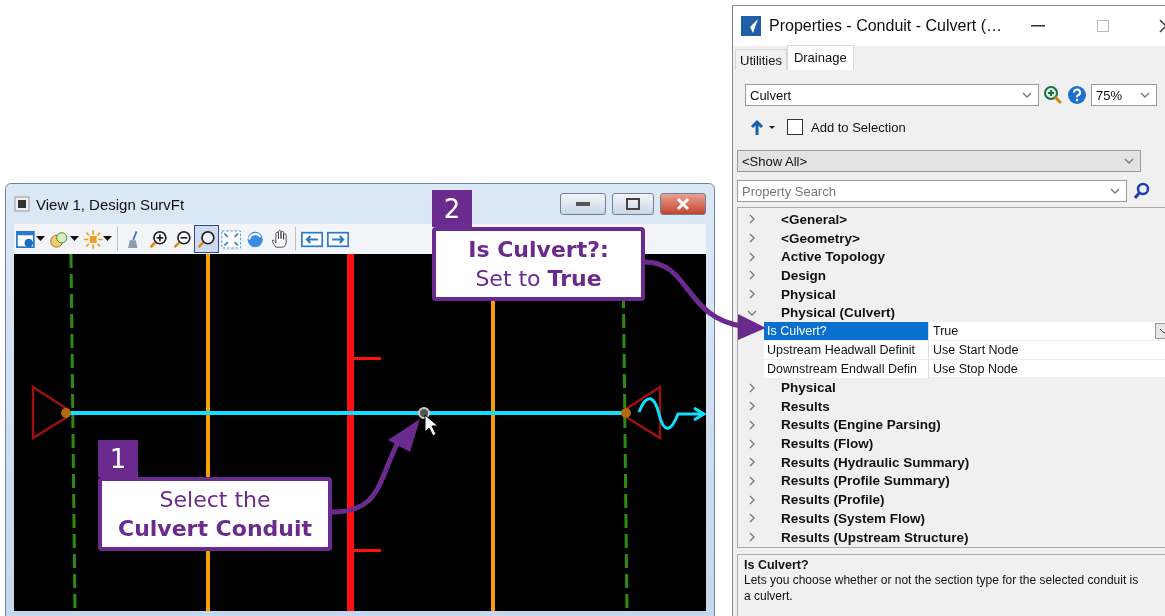 The height and width of the screenshot is (616, 1165). What do you see at coordinates (951, 425) in the screenshot?
I see `category-row: Results (Engine Parsing)` at bounding box center [951, 425].